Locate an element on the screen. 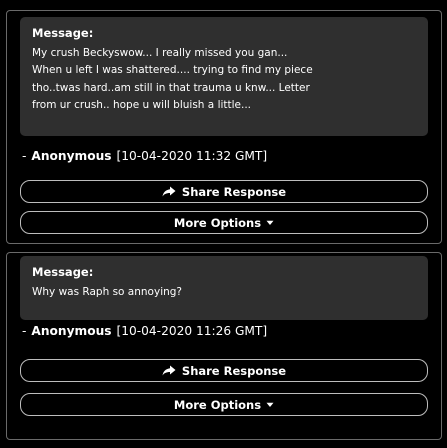 Image resolution: width=447 pixels, height=448 pixels. sender-line: - Anonymous [10-04-2020 11:26 GMT] is located at coordinates (144, 331).